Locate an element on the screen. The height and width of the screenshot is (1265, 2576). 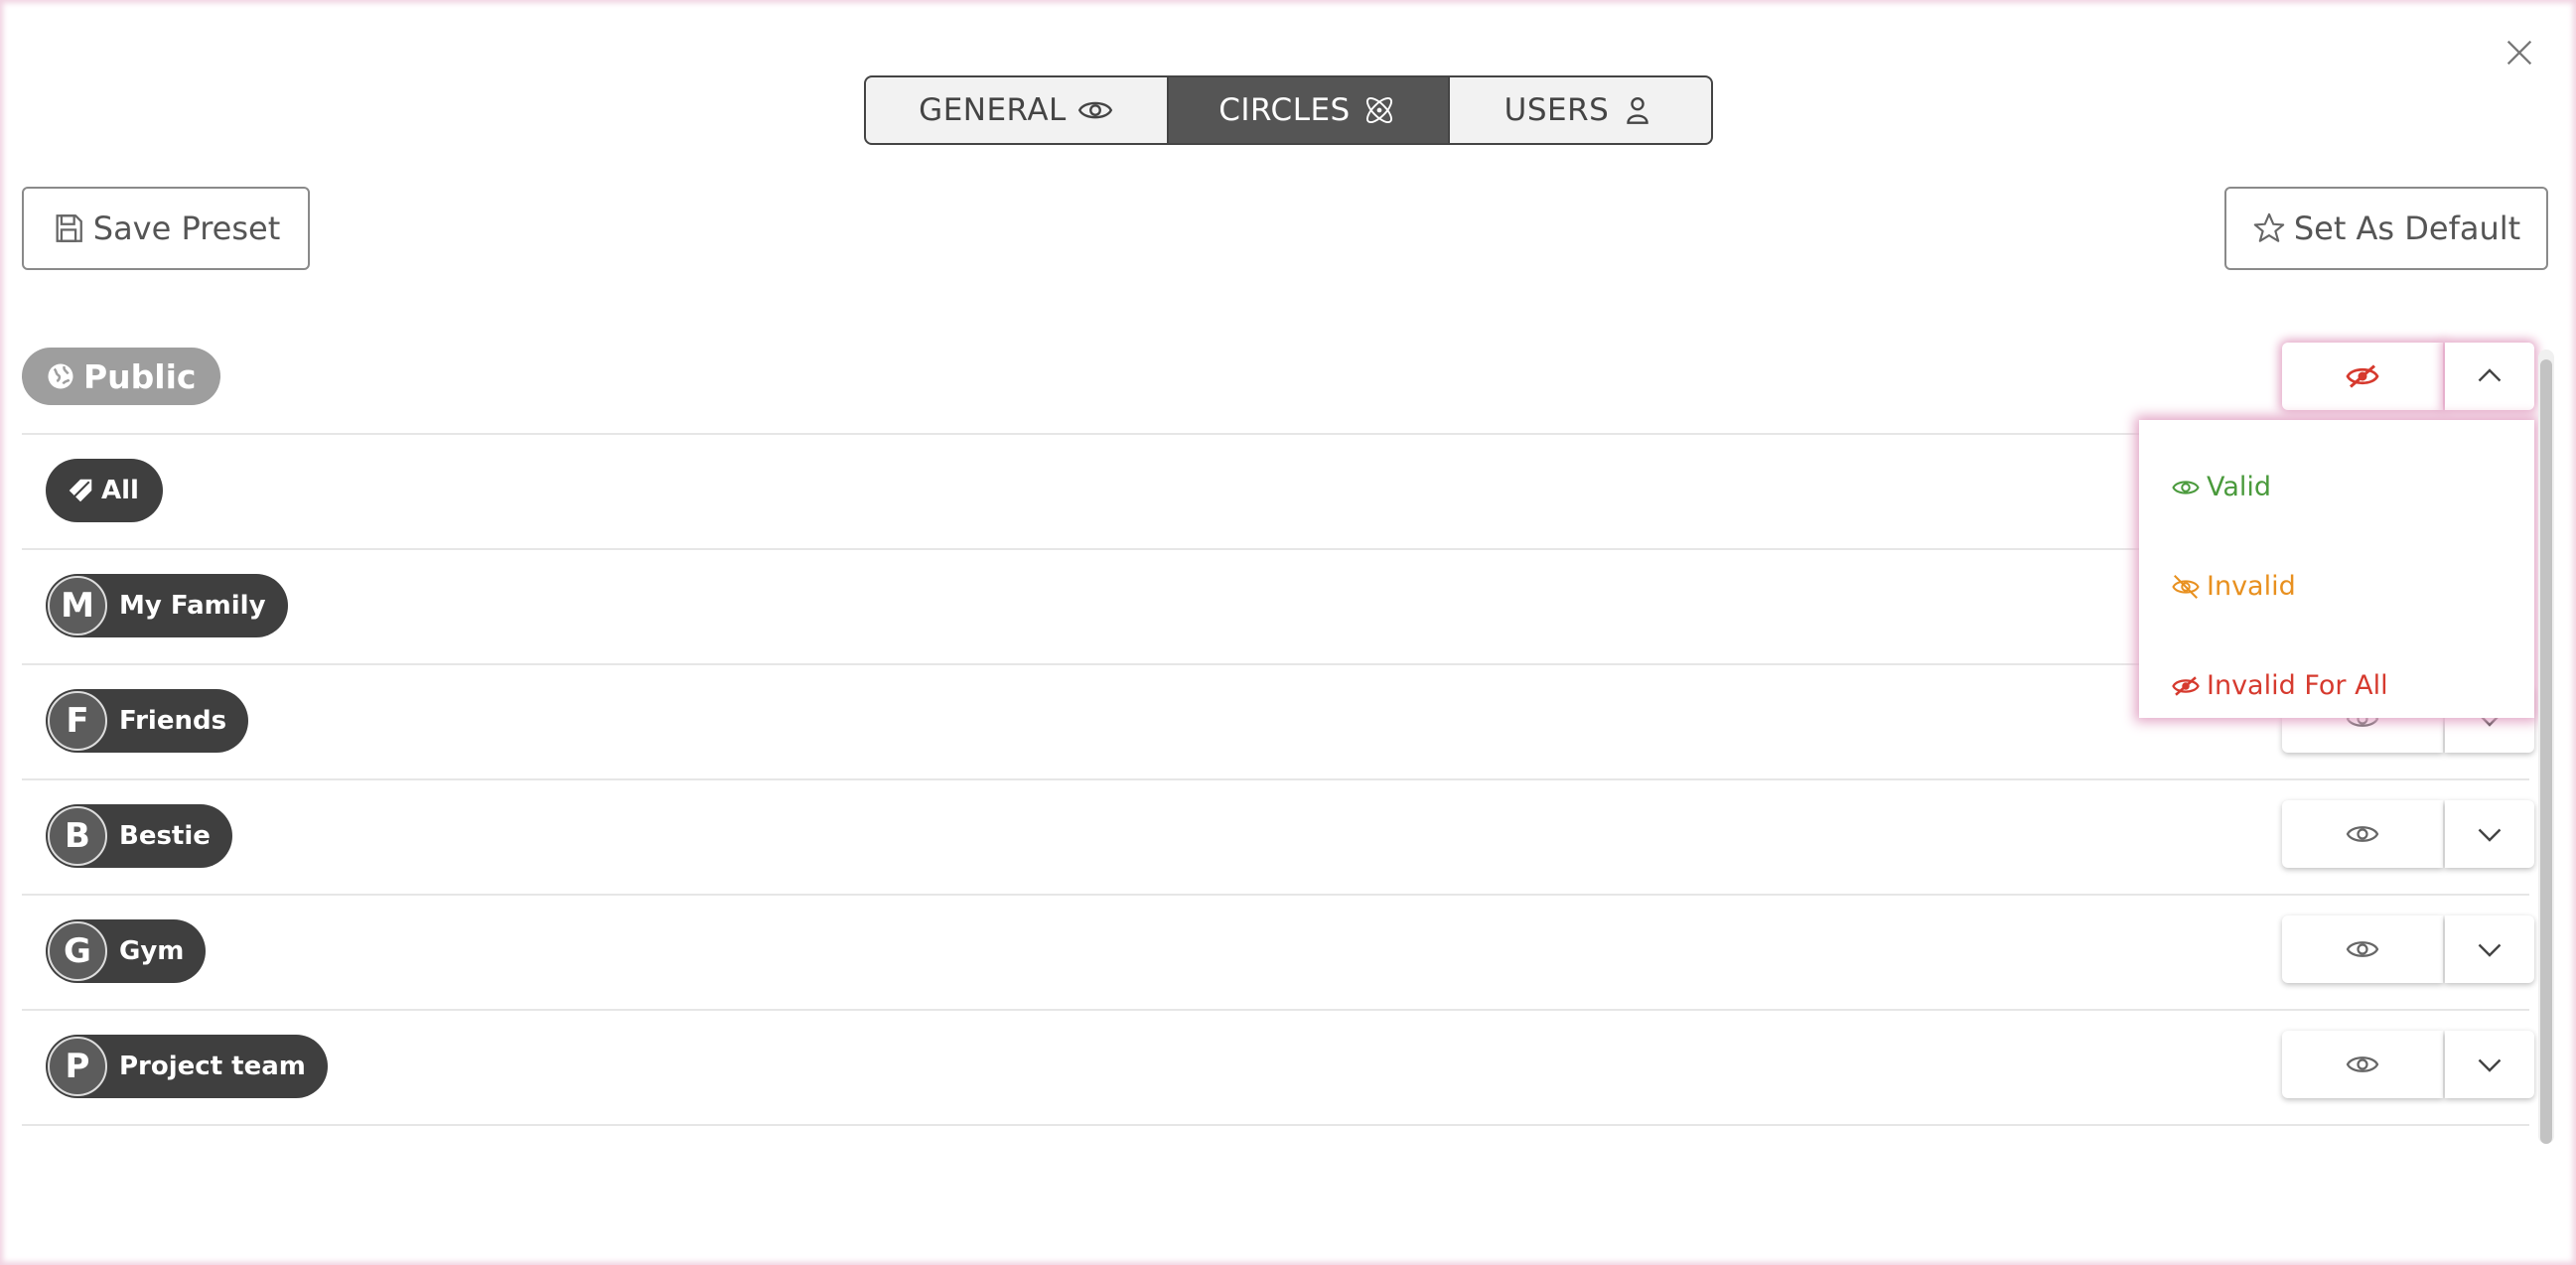
close-button is located at coordinates (2520, 53).